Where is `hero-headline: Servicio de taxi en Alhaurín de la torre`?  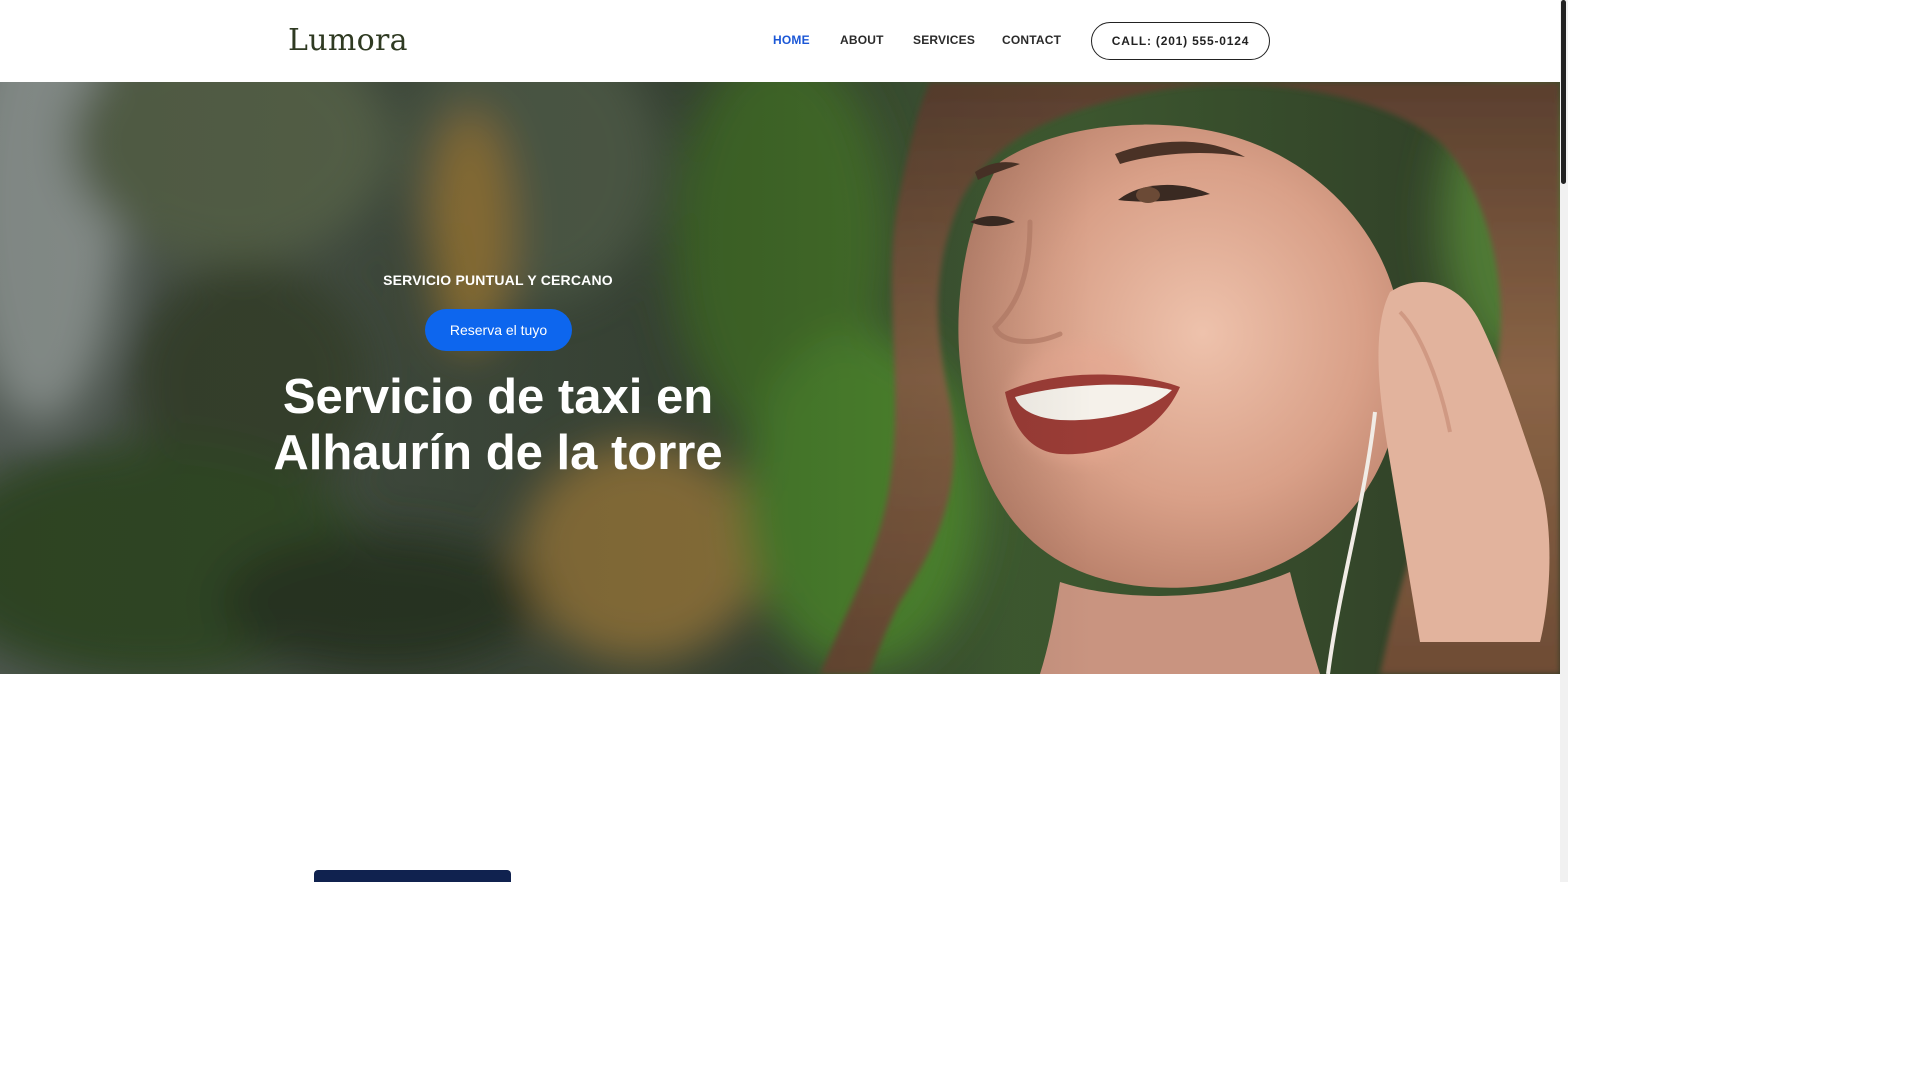 hero-headline: Servicio de taxi en Alhaurín de la torre is located at coordinates (498, 425).